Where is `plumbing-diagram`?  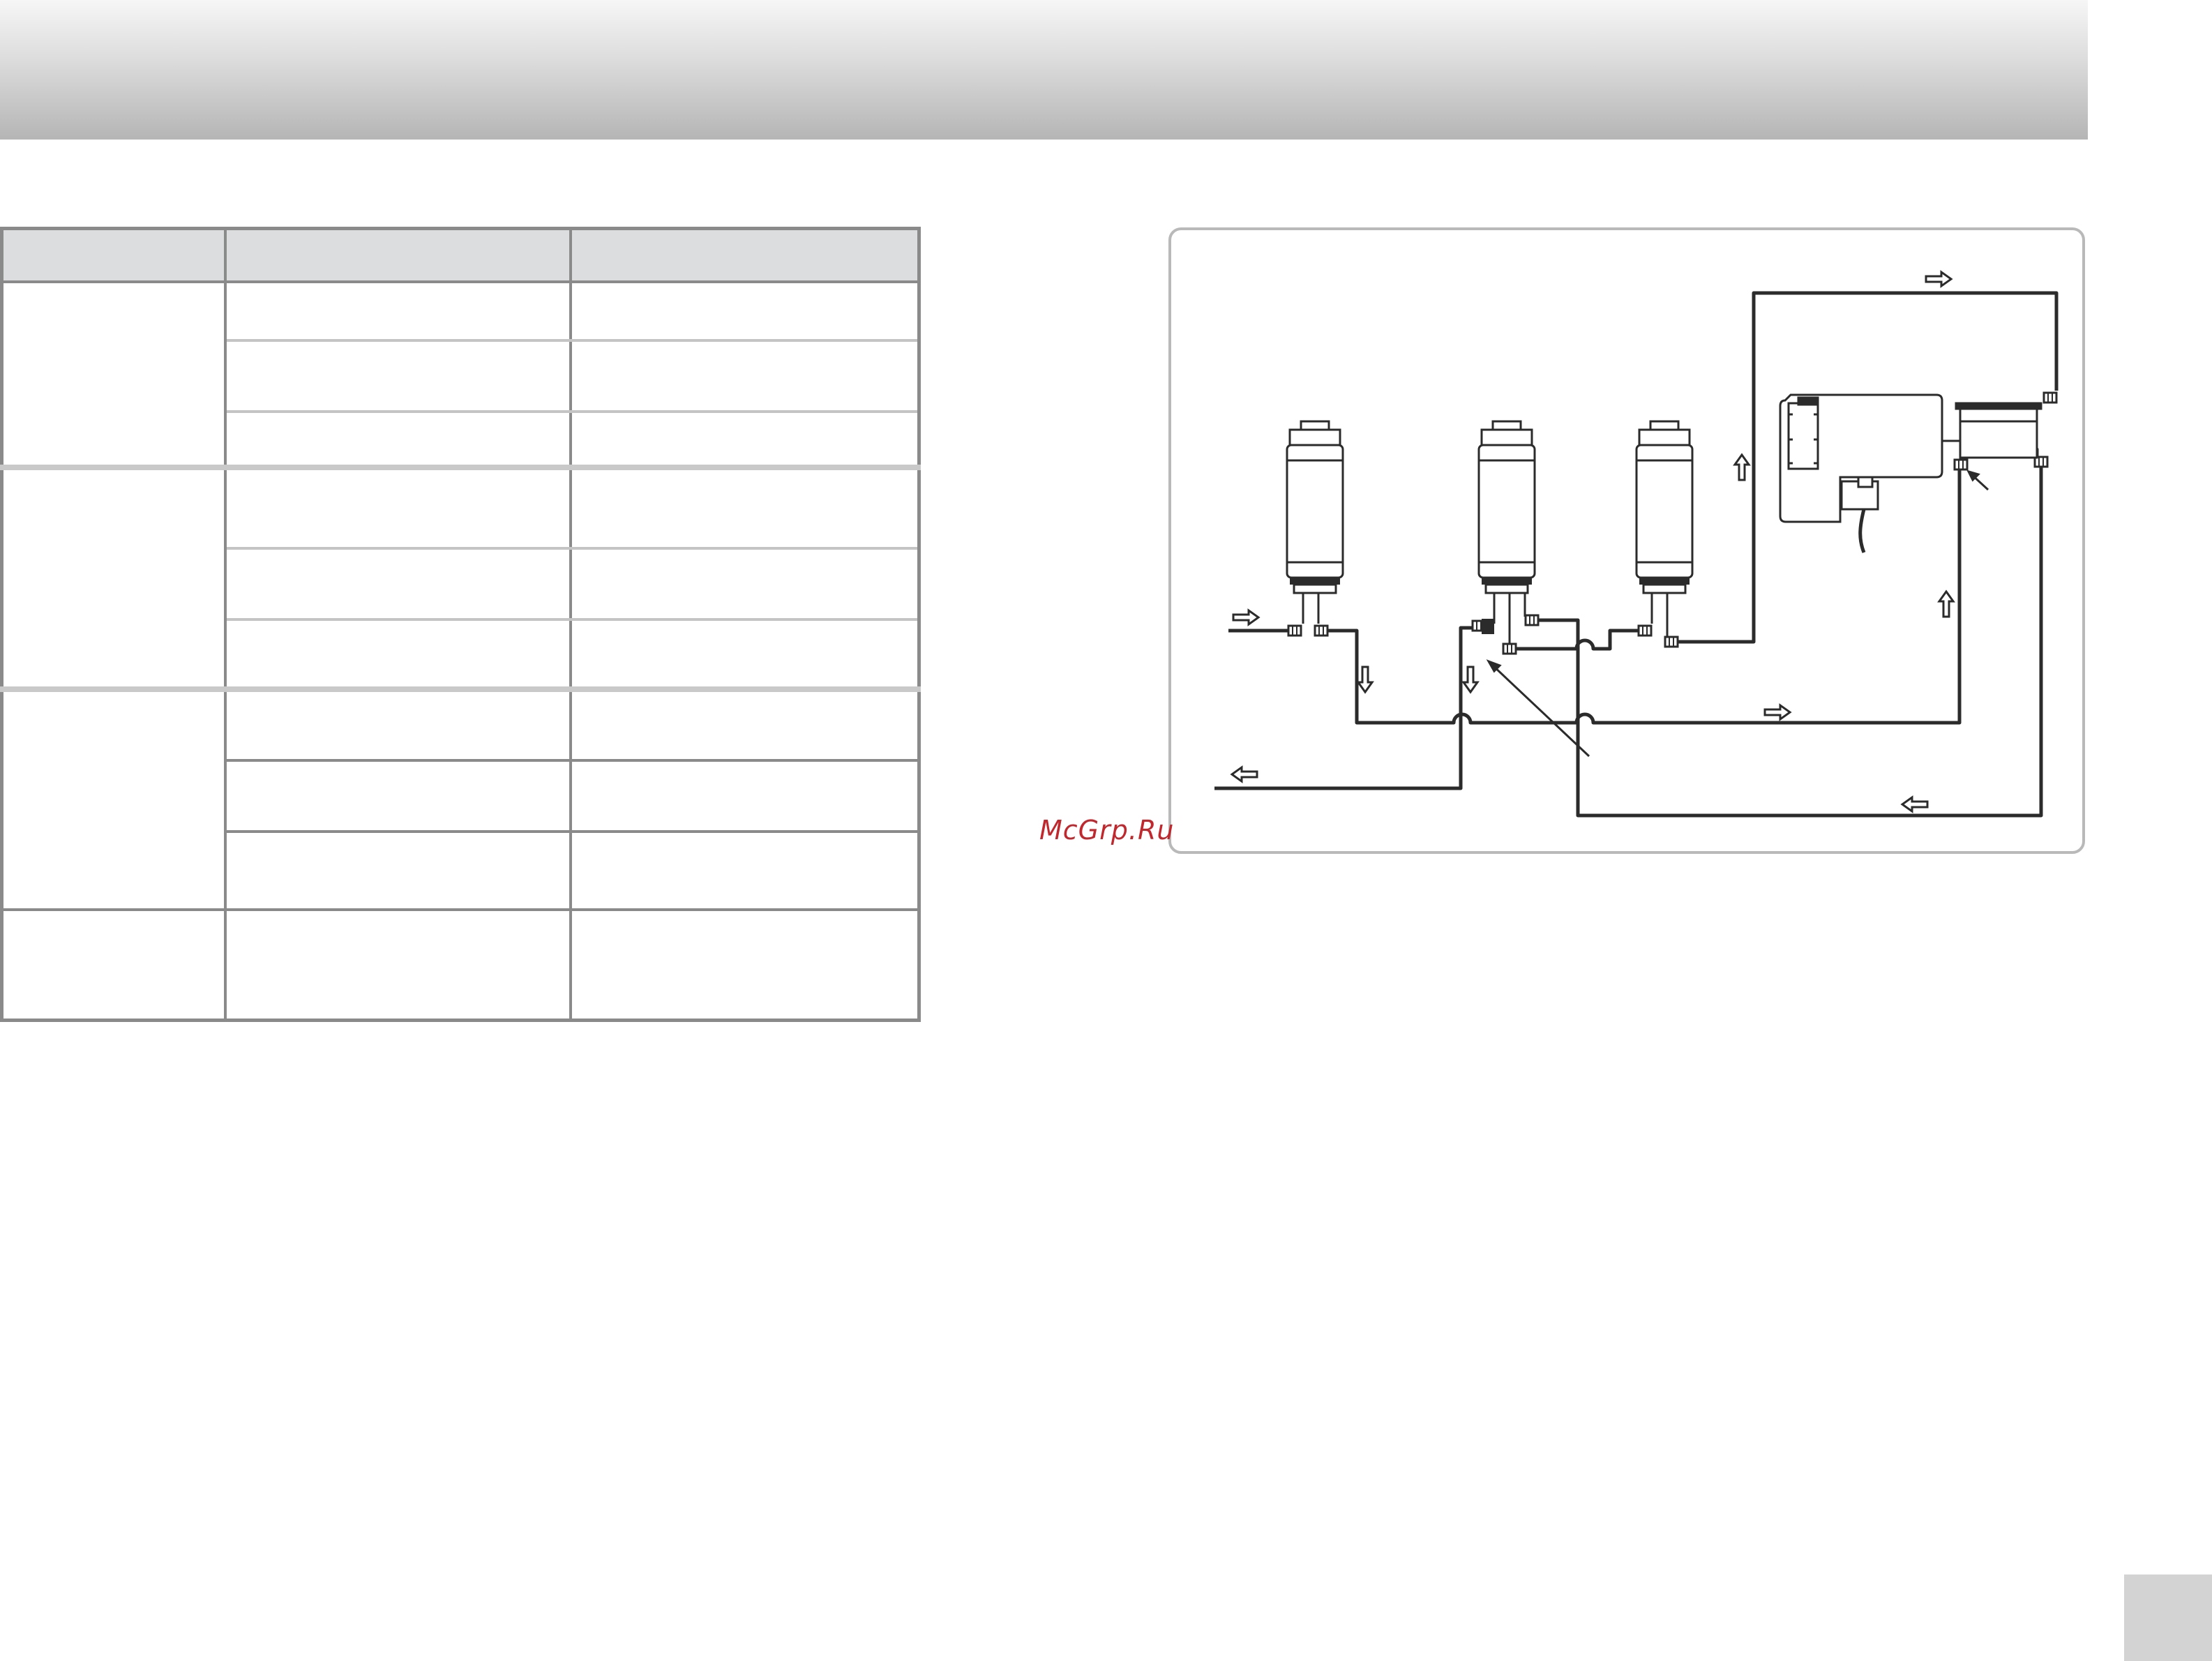
plumbing-diagram is located at coordinates (1637, 544).